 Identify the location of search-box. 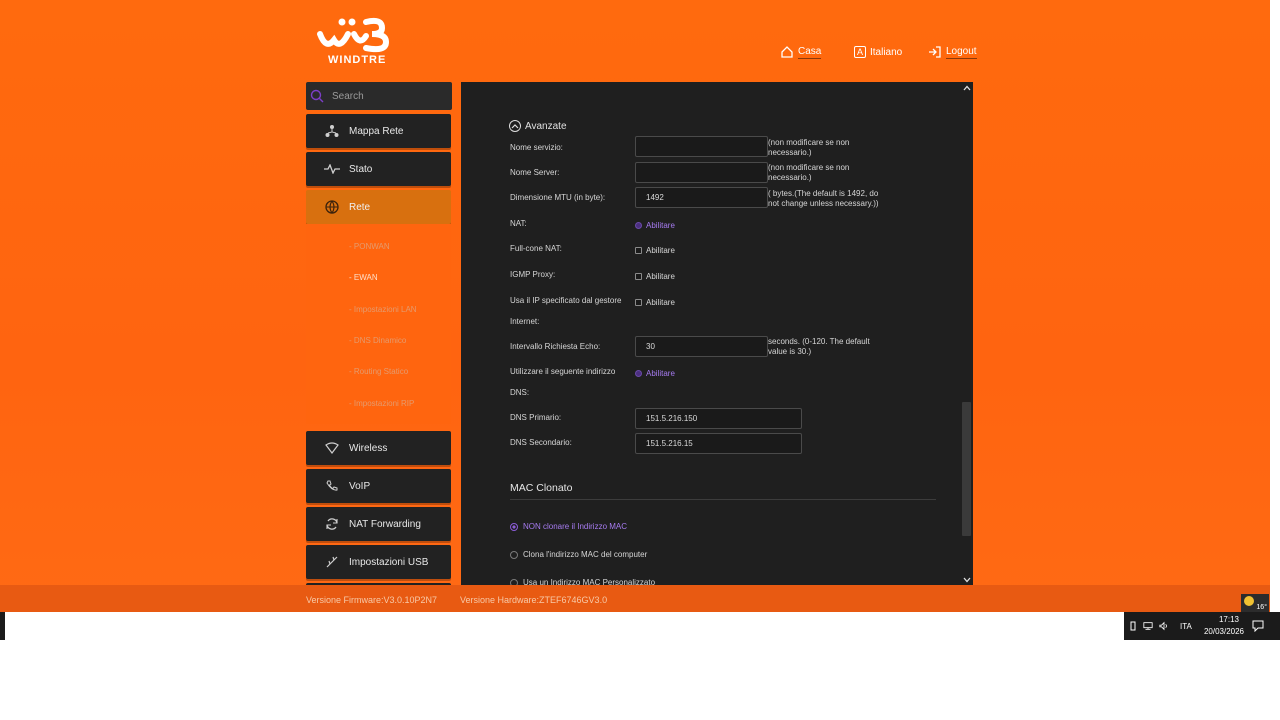
(379, 96).